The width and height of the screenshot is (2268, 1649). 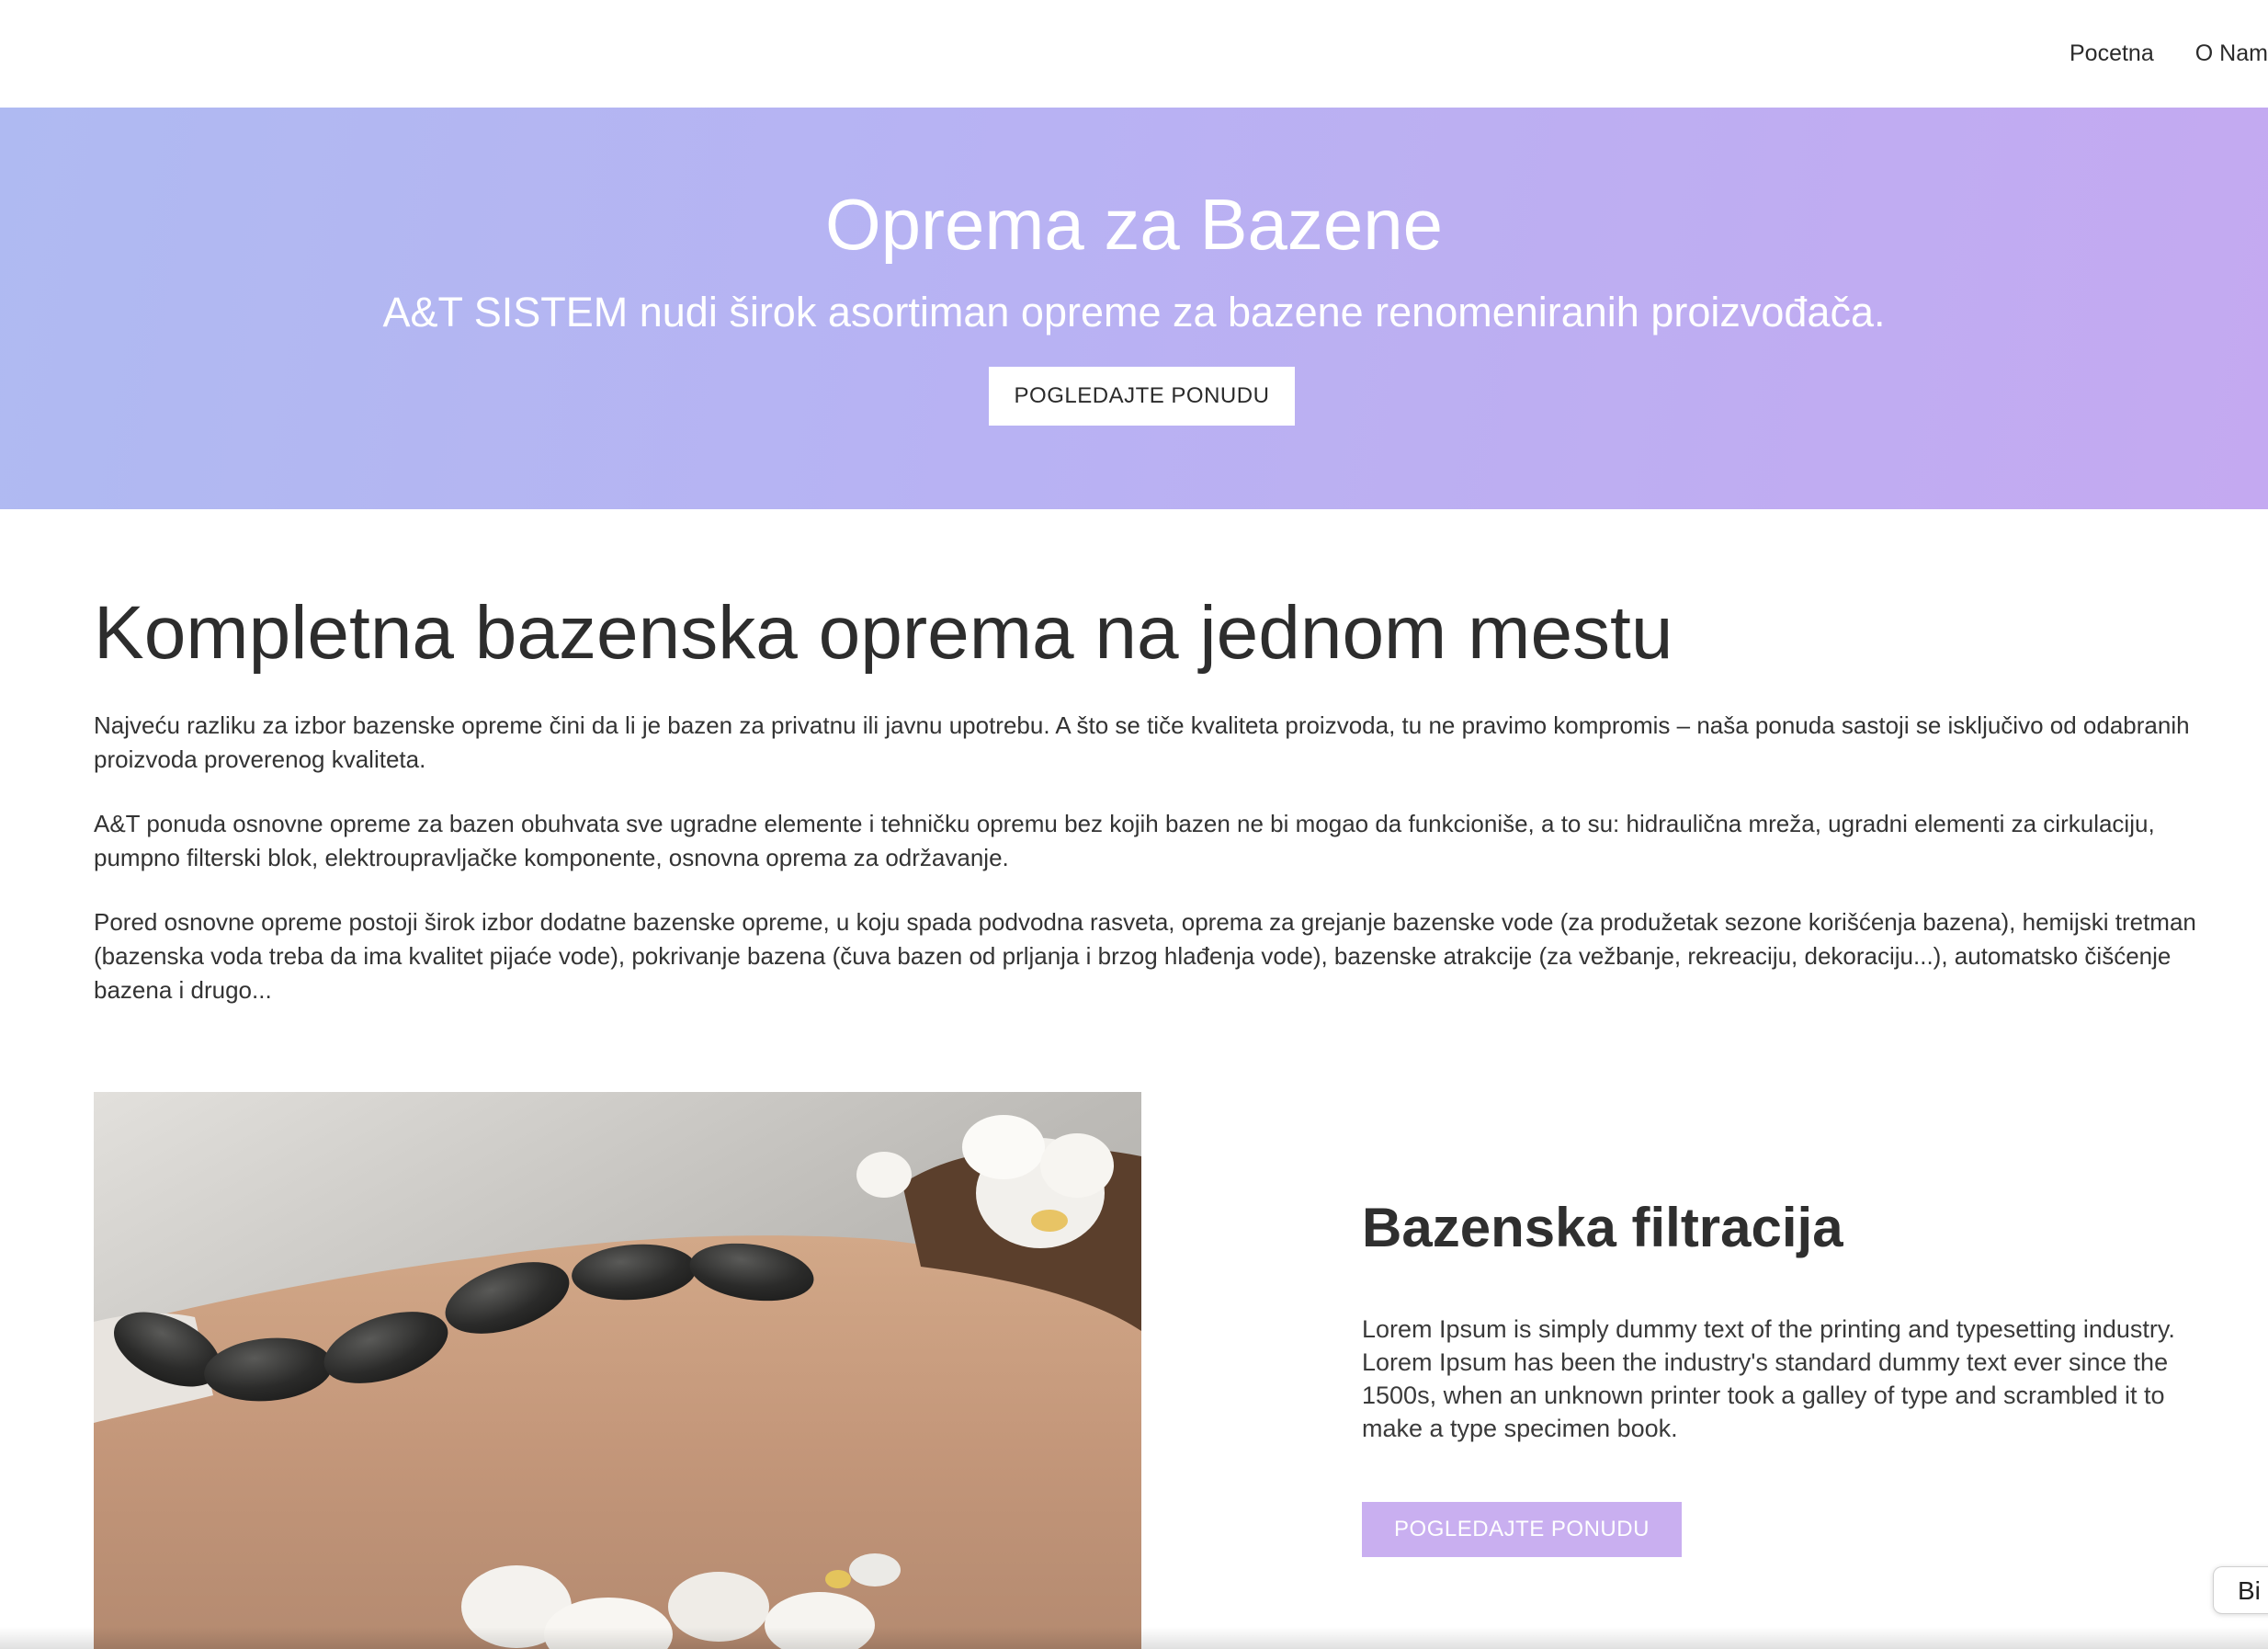 I want to click on bottom-edge-shadow, so click(x=1134, y=1638).